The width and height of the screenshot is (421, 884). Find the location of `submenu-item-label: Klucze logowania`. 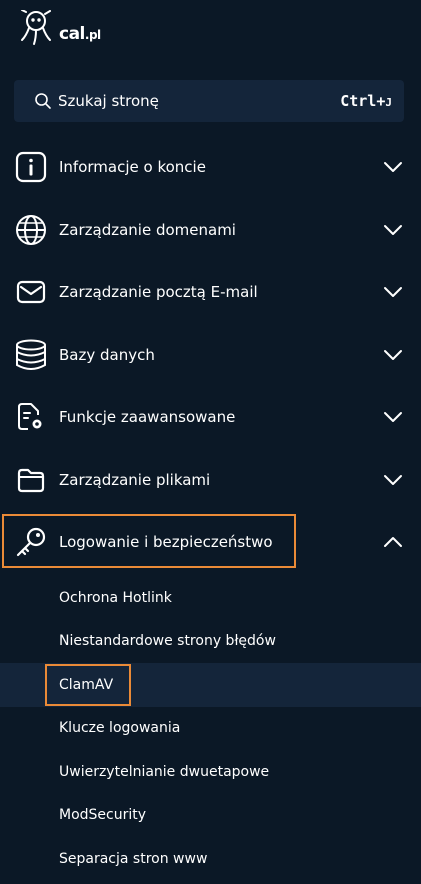

submenu-item-label: Klucze logowania is located at coordinates (120, 728).